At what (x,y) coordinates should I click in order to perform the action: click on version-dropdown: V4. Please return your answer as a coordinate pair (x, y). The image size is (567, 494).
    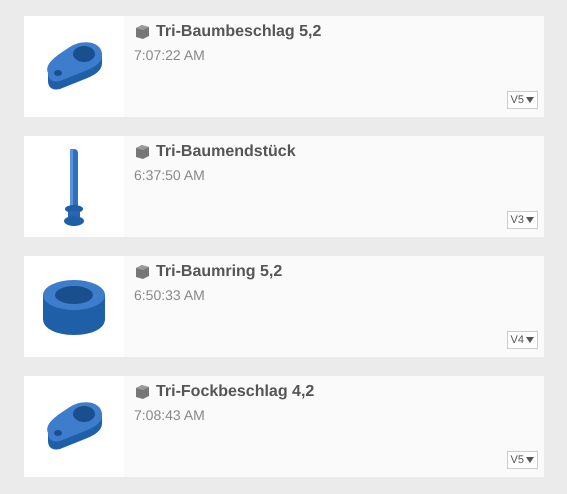
    Looking at the image, I should click on (522, 340).